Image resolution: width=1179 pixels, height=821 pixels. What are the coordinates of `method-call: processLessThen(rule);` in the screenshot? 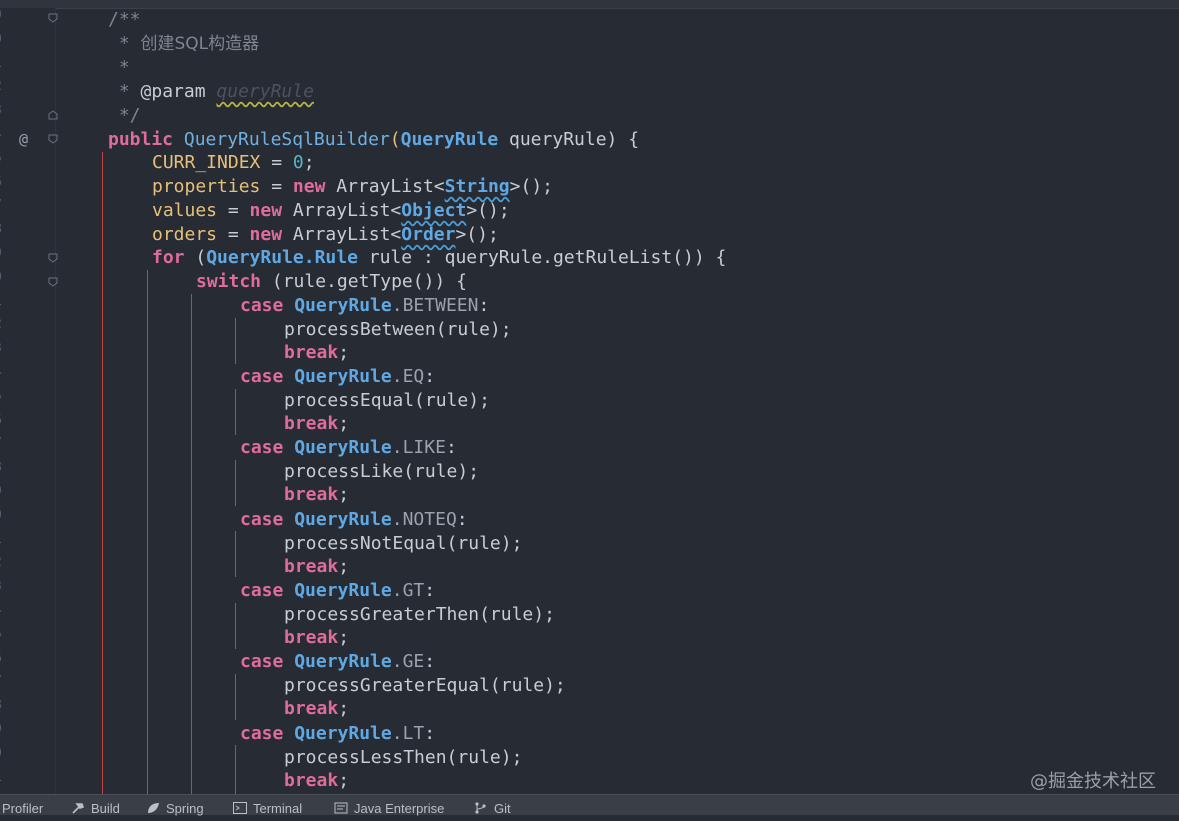 It's located at (403, 757).